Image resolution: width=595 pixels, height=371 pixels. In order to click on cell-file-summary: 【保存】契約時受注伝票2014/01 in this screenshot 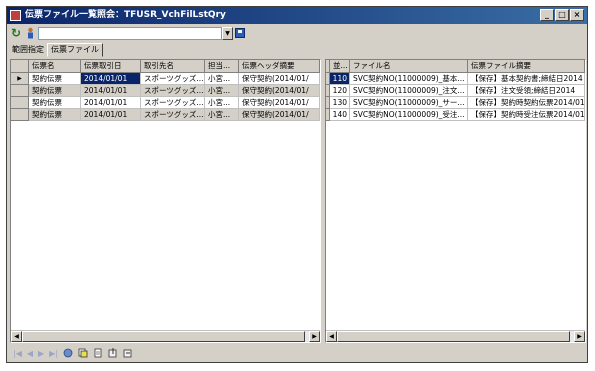, I will do `click(526, 115)`.